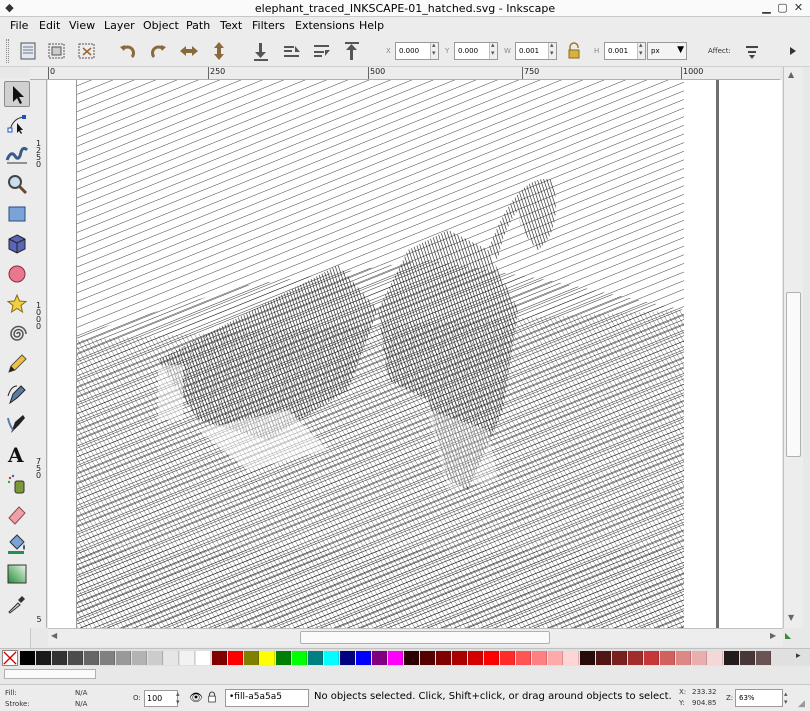  Describe the element at coordinates (87, 51) in the screenshot. I see `deselect-icon` at that location.